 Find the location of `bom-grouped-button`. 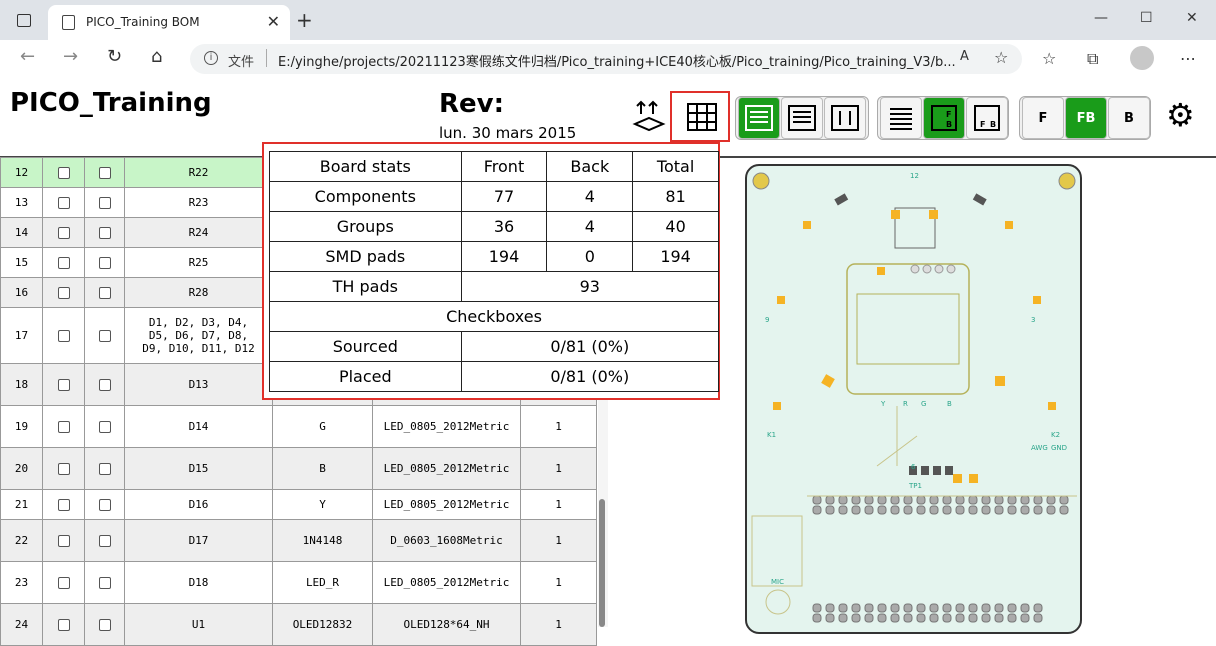

bom-grouped-button is located at coordinates (901, 118).